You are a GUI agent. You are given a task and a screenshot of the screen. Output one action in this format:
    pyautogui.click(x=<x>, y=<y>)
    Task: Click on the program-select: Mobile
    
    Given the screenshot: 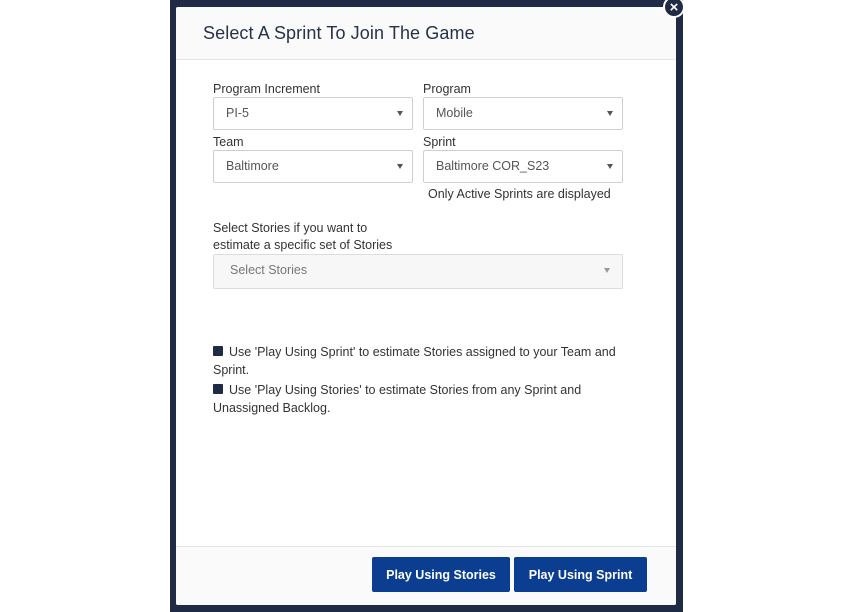 What is the action you would take?
    pyautogui.click(x=523, y=113)
    